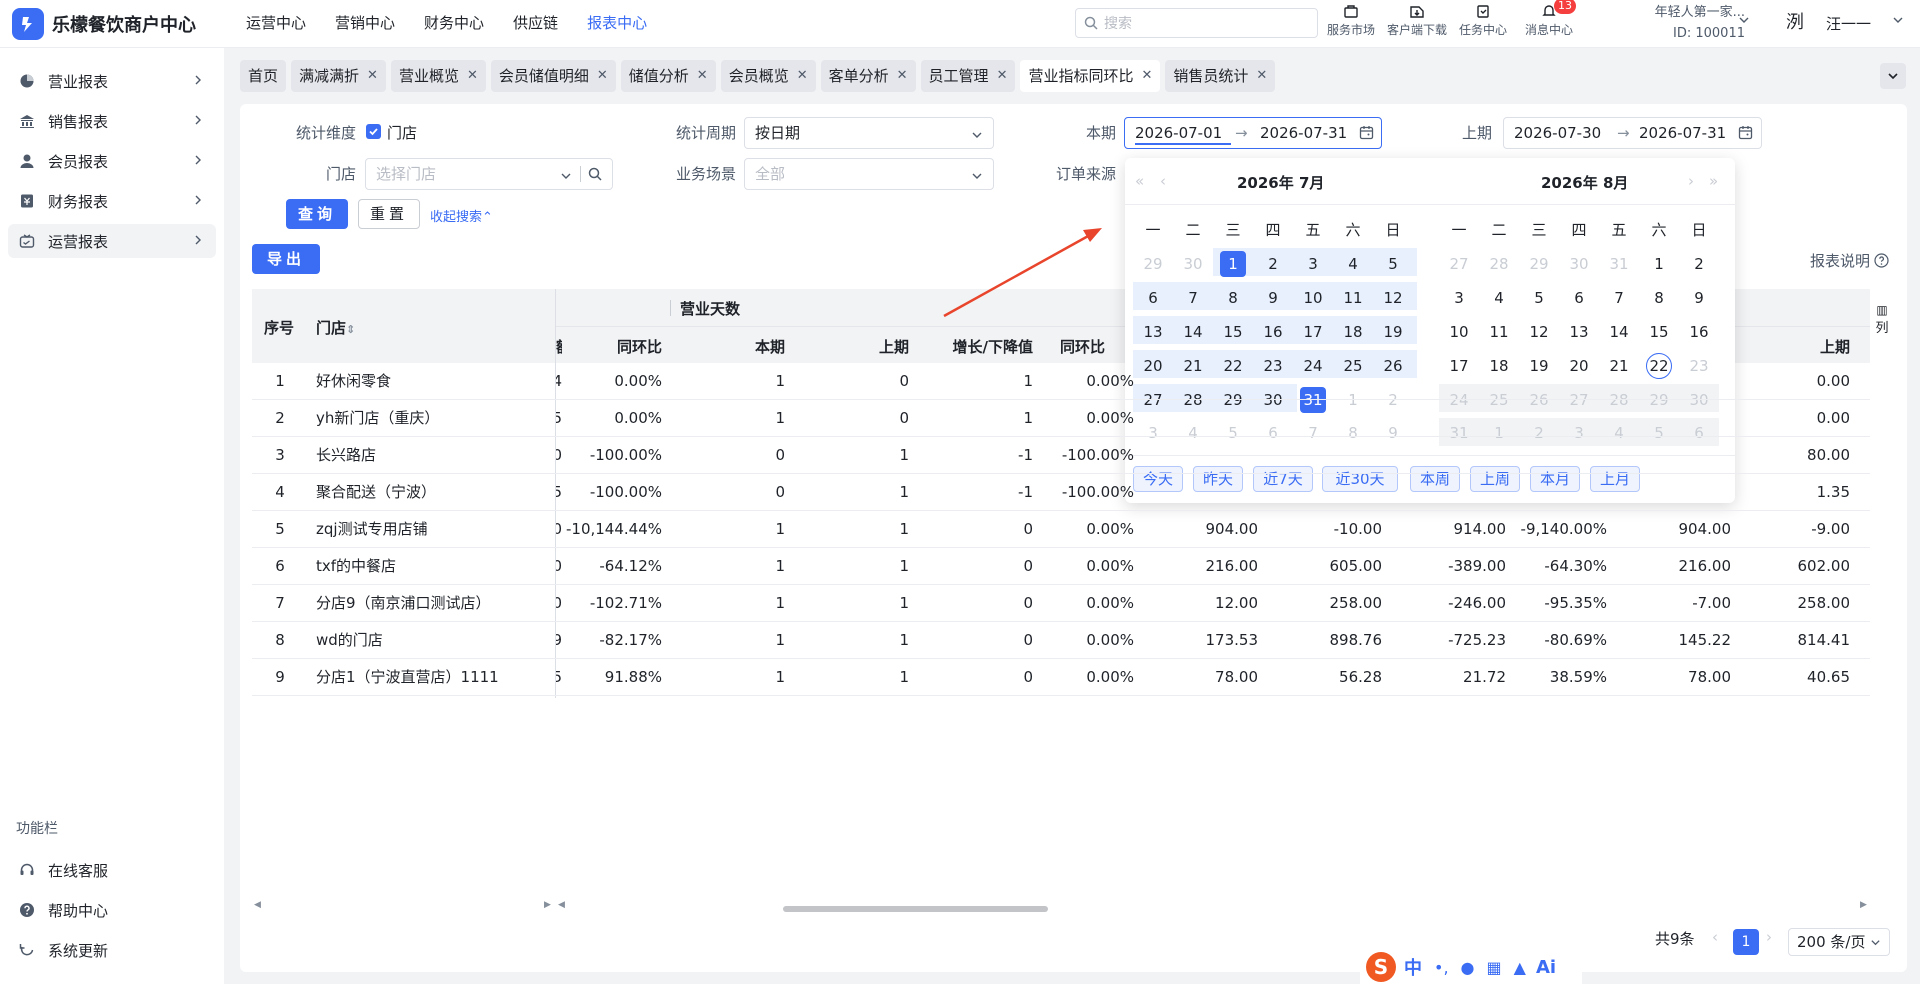 The width and height of the screenshot is (1920, 984). What do you see at coordinates (1539, 332) in the screenshot?
I see `calendar-day: 12` at bounding box center [1539, 332].